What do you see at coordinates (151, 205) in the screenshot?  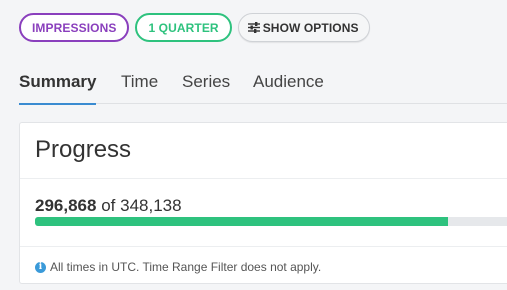 I see `progress-total-value: 348,138` at bounding box center [151, 205].